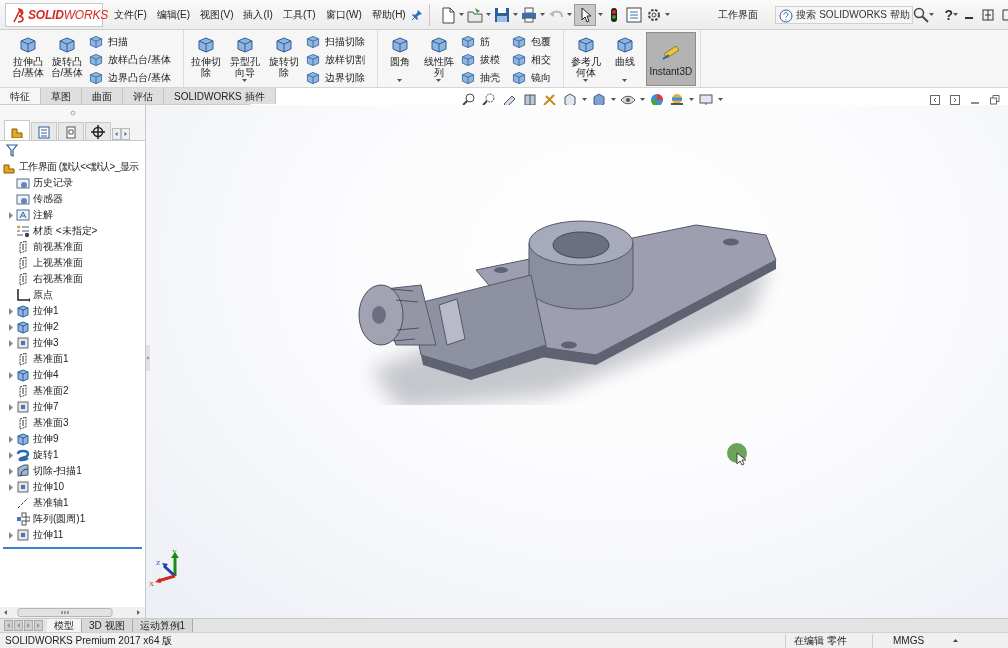 The width and height of the screenshot is (1008, 648). I want to click on tree-item: 右视基准面, so click(72, 279).